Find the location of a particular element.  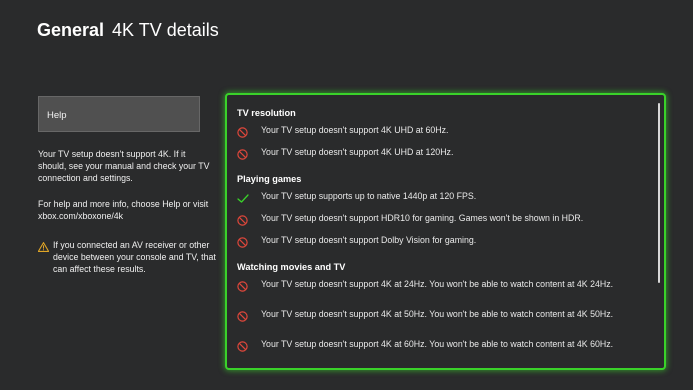

category-title: Playing games is located at coordinates (269, 179).